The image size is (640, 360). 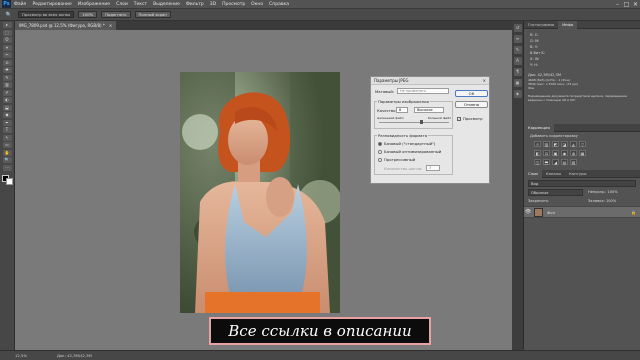 What do you see at coordinates (7, 55) in the screenshot?
I see `tool-icon-4: ✂` at bounding box center [7, 55].